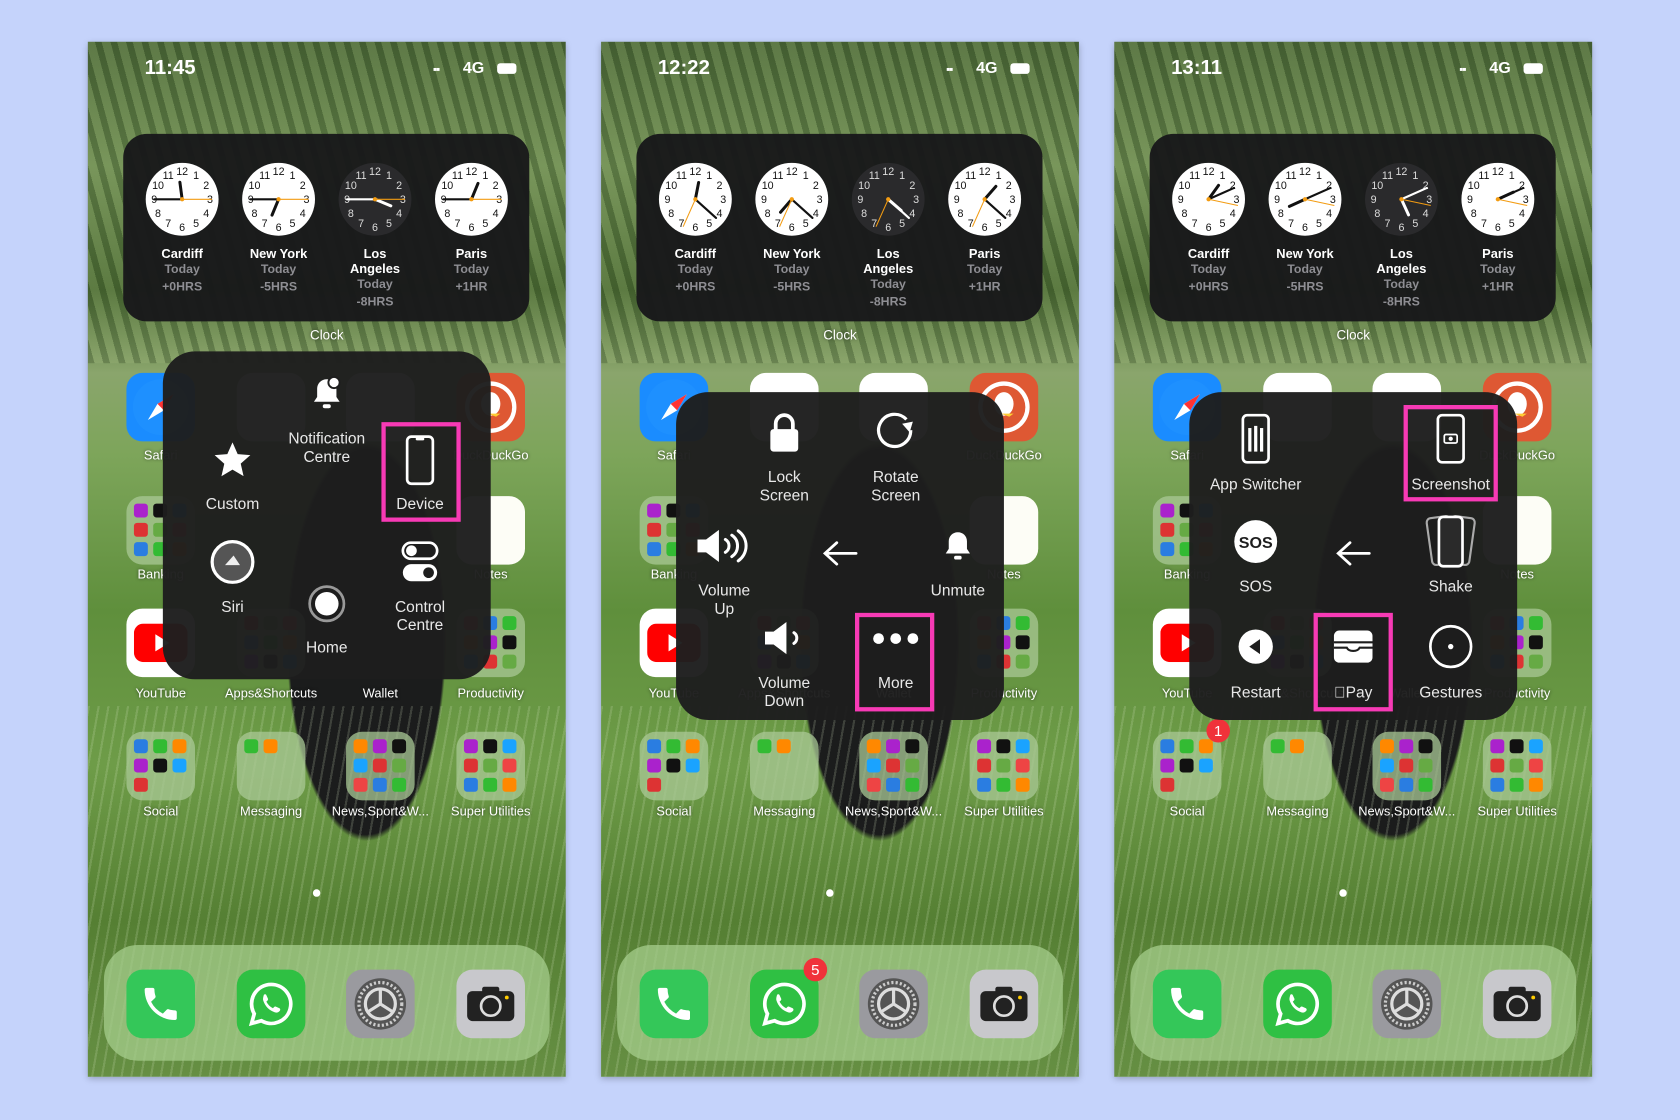  What do you see at coordinates (1401, 302) in the screenshot?
I see `time-offset: -8HRS` at bounding box center [1401, 302].